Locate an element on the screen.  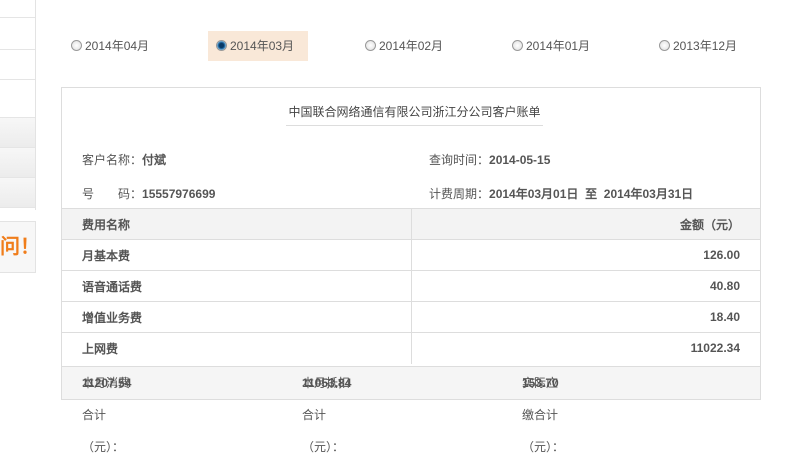
table-row: 月基本费 126.00 is located at coordinates (411, 255).